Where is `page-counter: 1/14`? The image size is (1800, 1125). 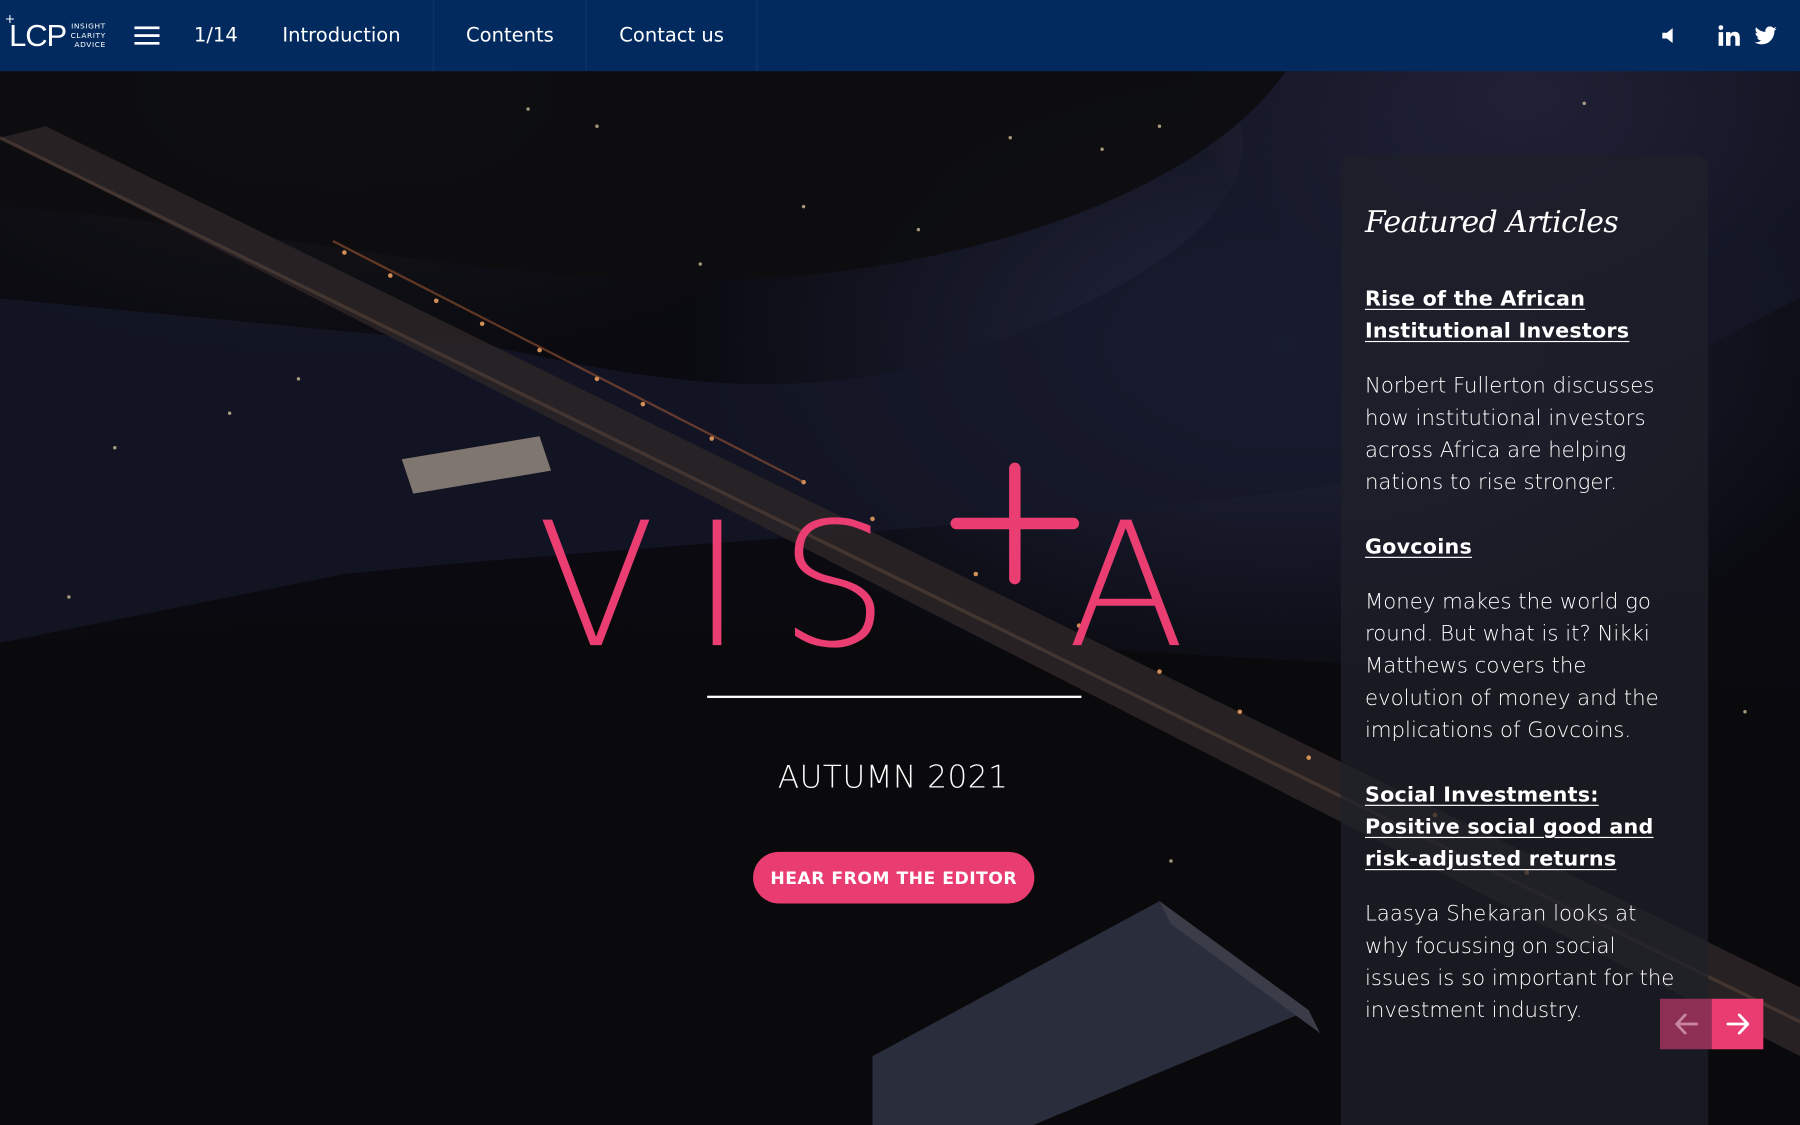
page-counter: 1/14 is located at coordinates (215, 36).